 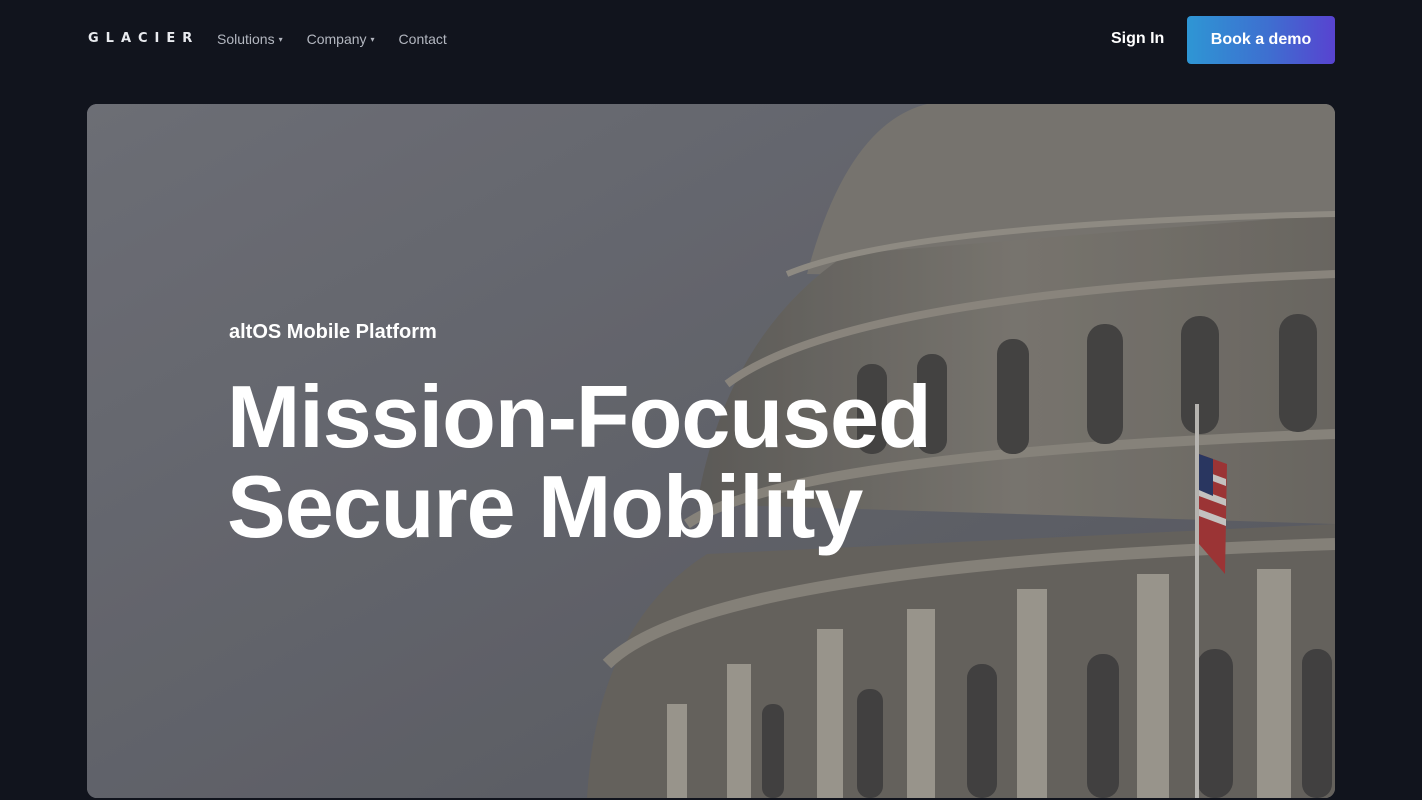 What do you see at coordinates (333, 332) in the screenshot?
I see `hero-eyebrow: altOS Mobile Platform` at bounding box center [333, 332].